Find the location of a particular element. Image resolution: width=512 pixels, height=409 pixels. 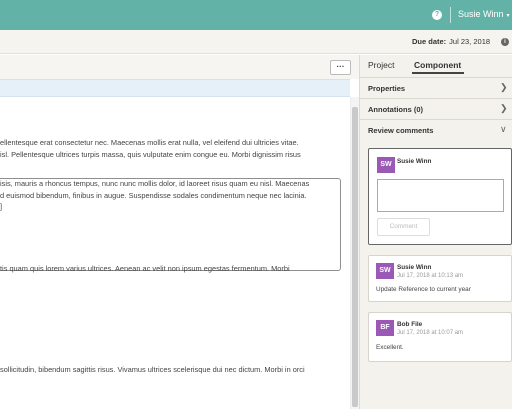

help-icon: ? is located at coordinates (437, 15).